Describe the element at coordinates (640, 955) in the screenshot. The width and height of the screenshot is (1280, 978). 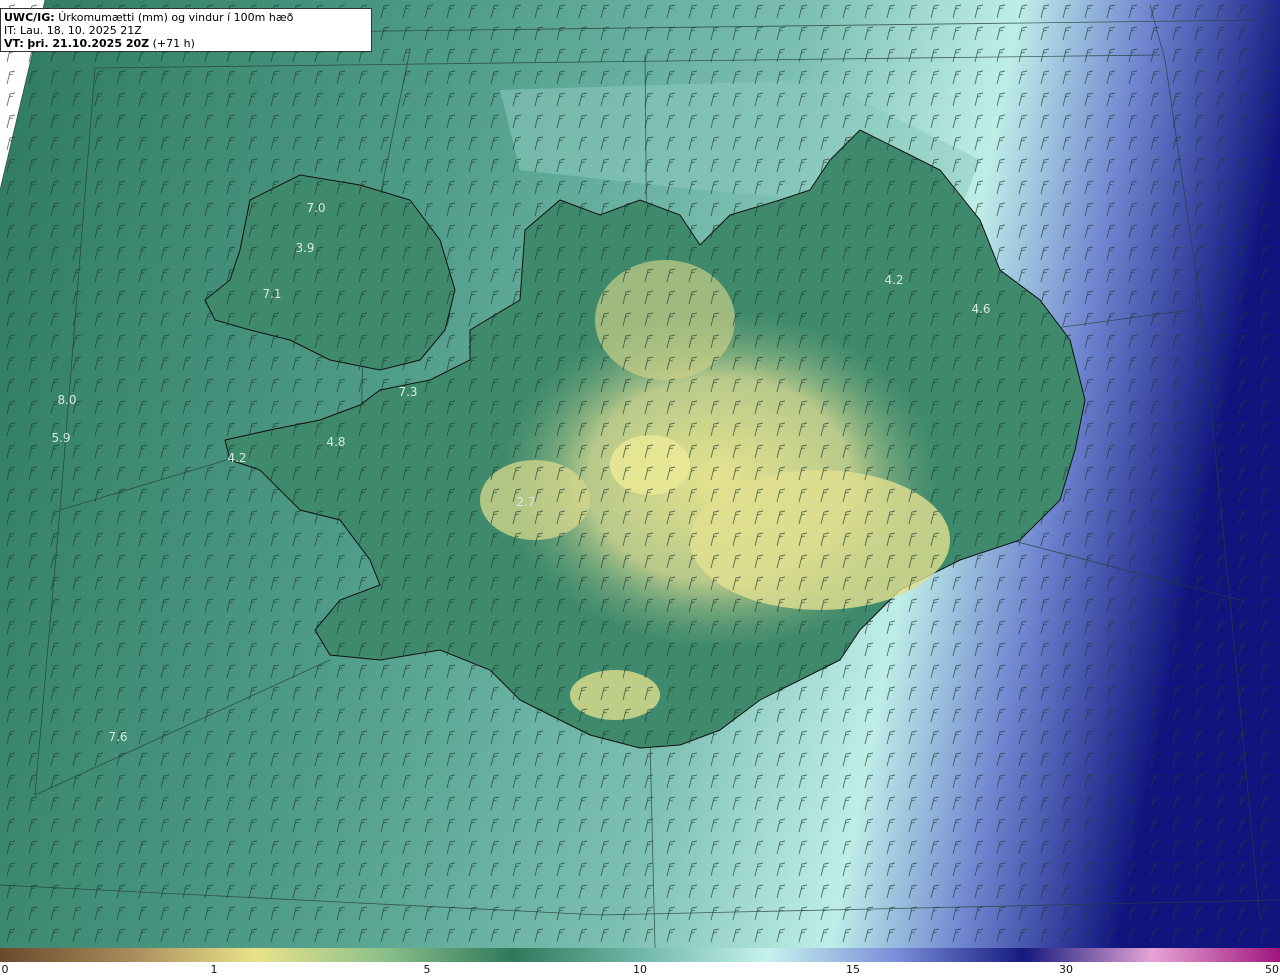
I see `colorbar` at that location.